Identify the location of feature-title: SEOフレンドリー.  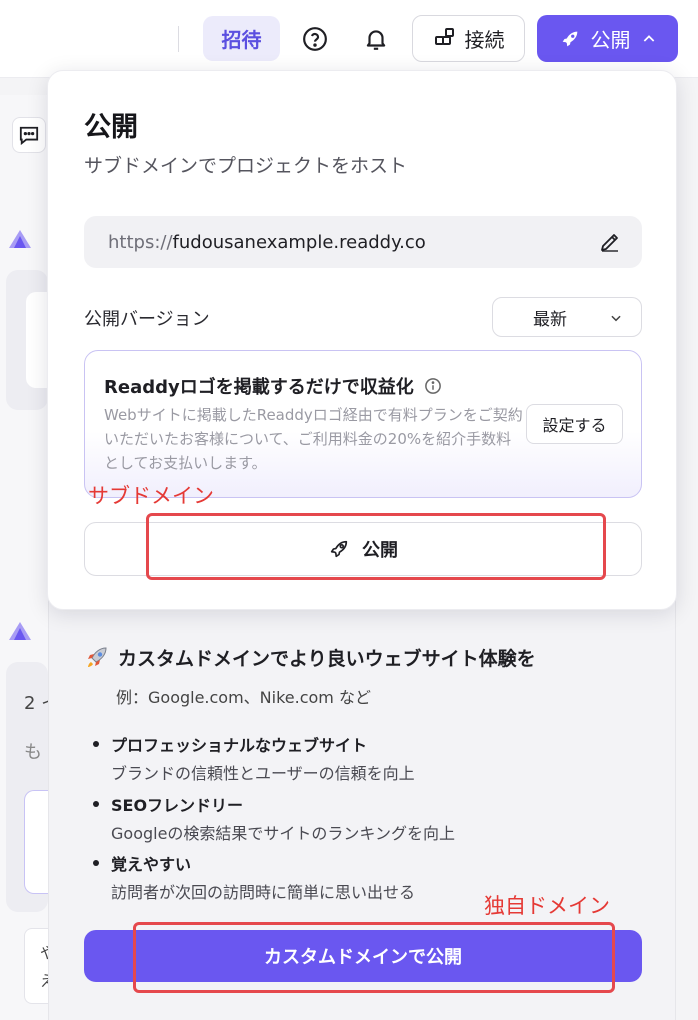
(177, 805).